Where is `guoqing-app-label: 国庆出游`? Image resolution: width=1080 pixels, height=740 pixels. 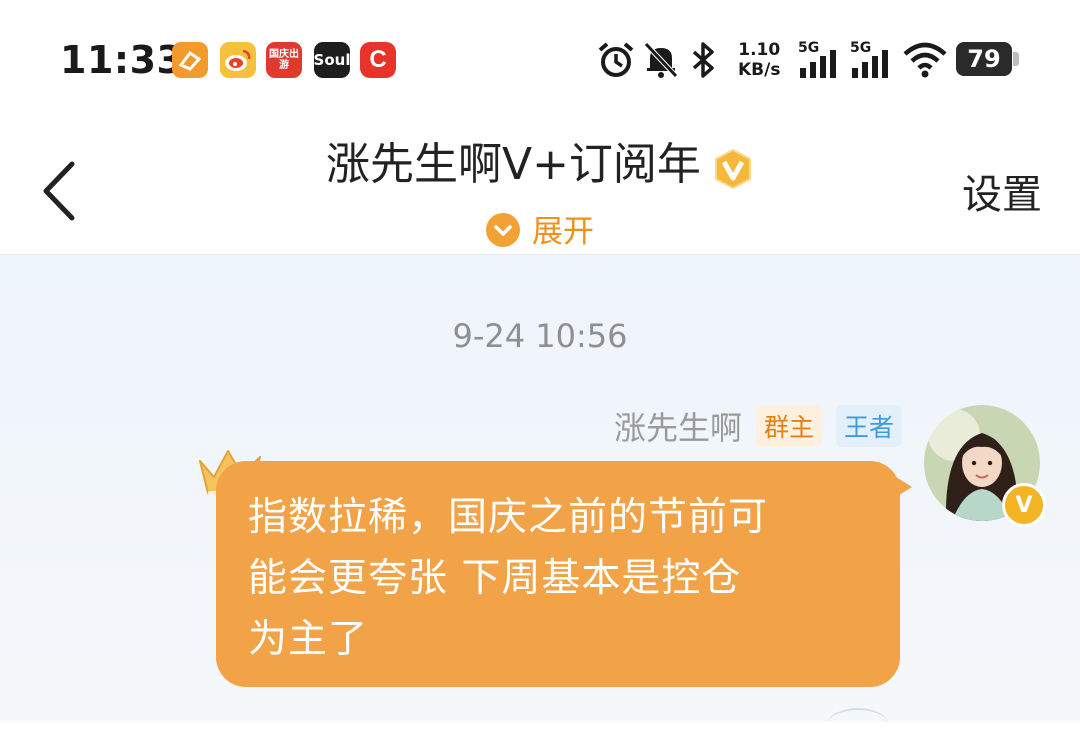 guoqing-app-label: 国庆出游 is located at coordinates (284, 60).